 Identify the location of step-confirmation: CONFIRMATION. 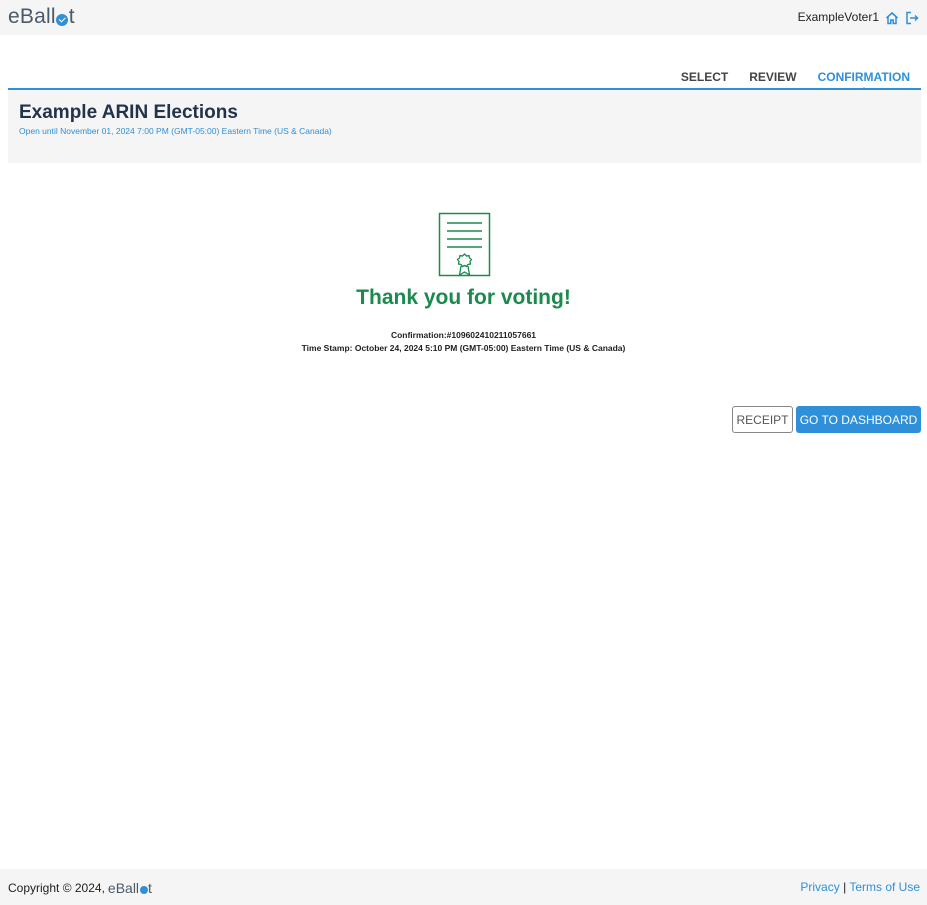
(864, 80).